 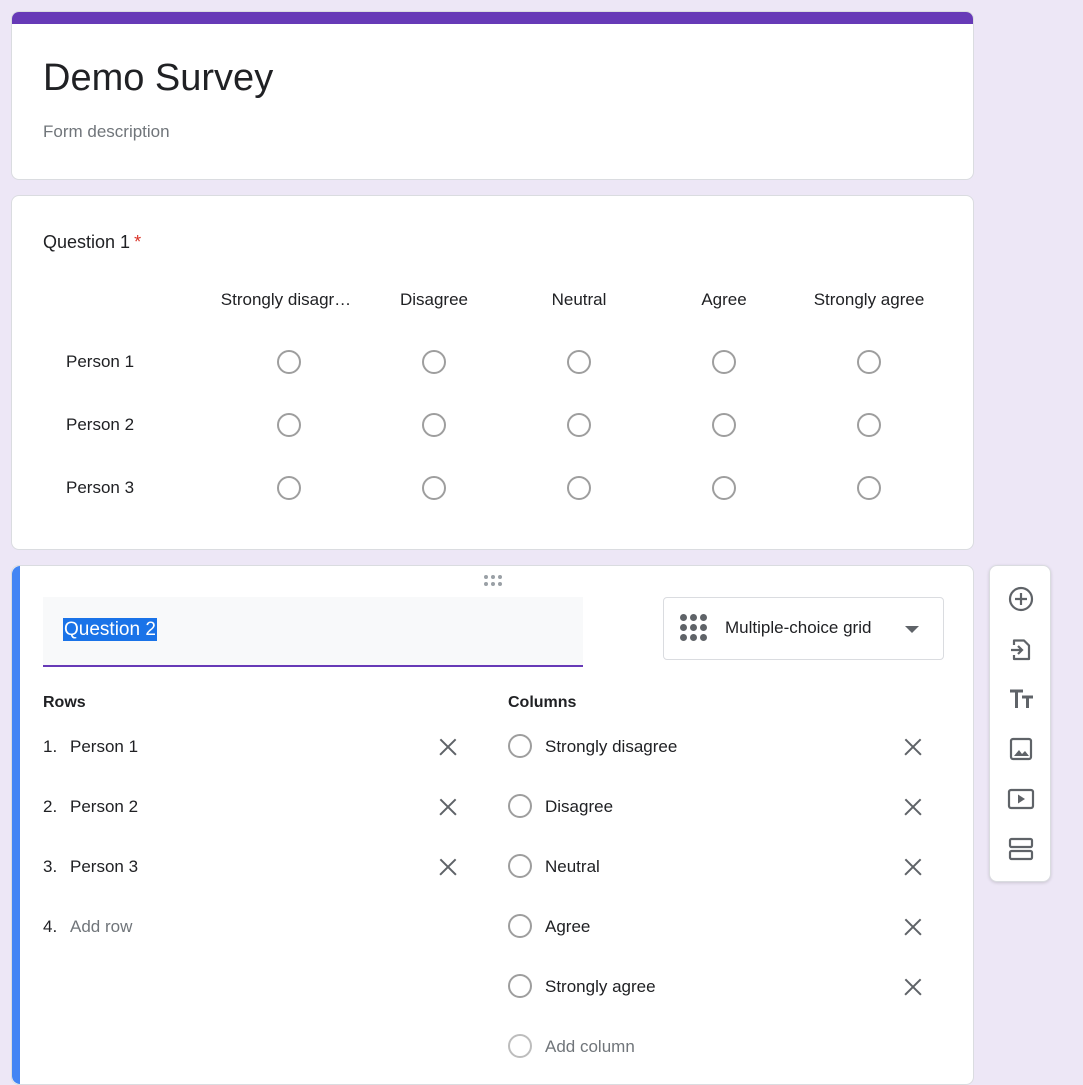 I want to click on add-row-placeholder: Add row, so click(x=101, y=927).